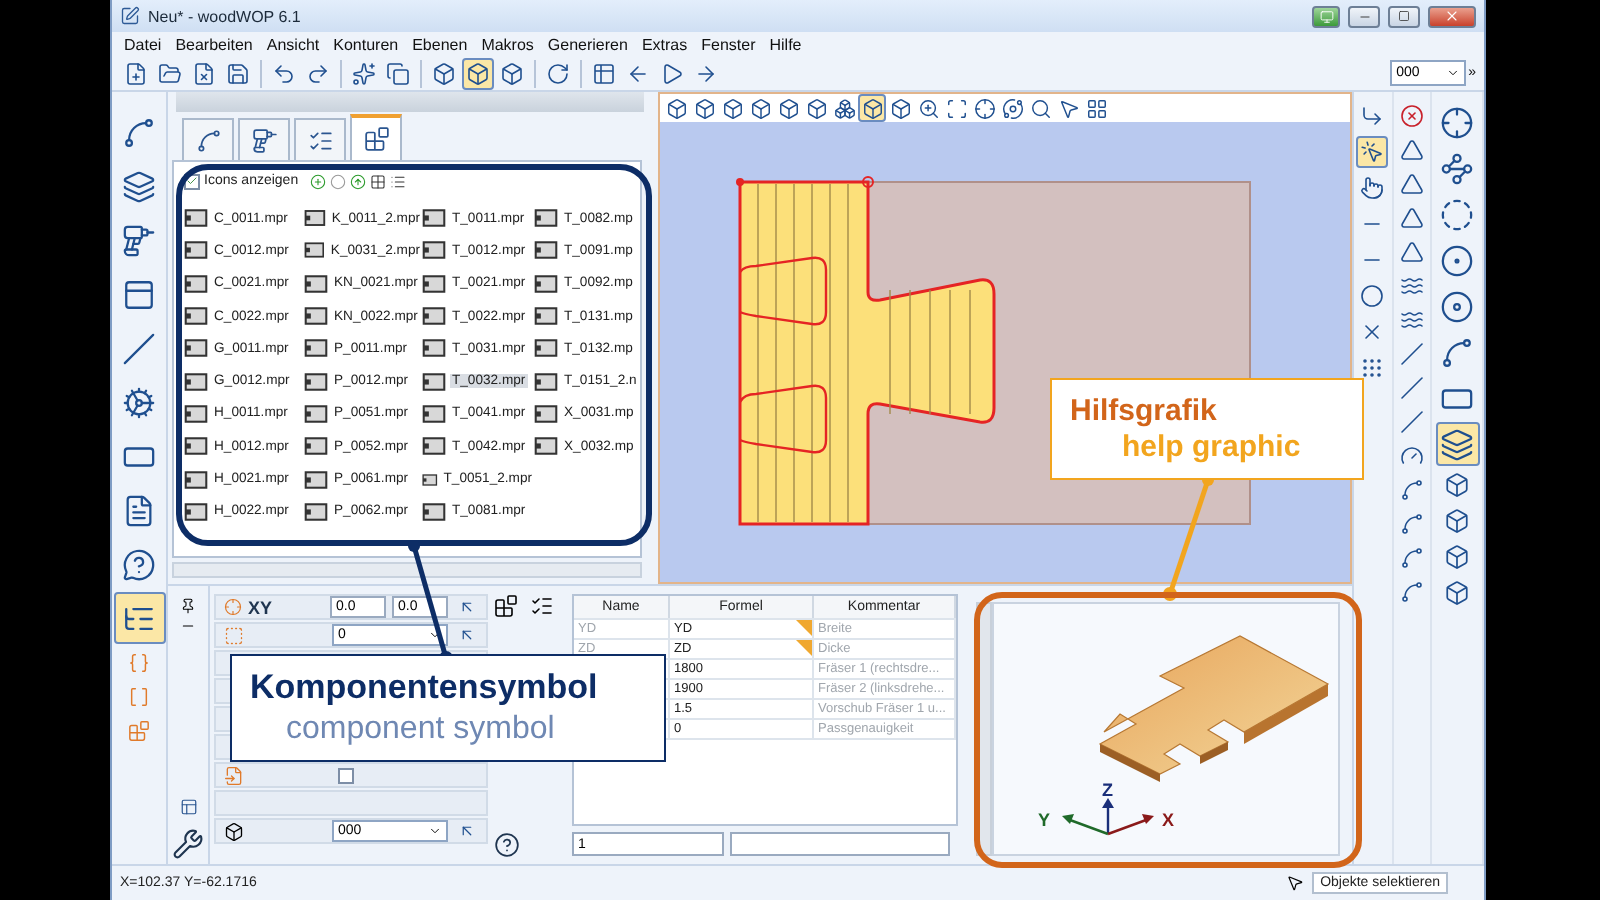  What do you see at coordinates (587, 44) in the screenshot?
I see `menu-item: Generieren` at bounding box center [587, 44].